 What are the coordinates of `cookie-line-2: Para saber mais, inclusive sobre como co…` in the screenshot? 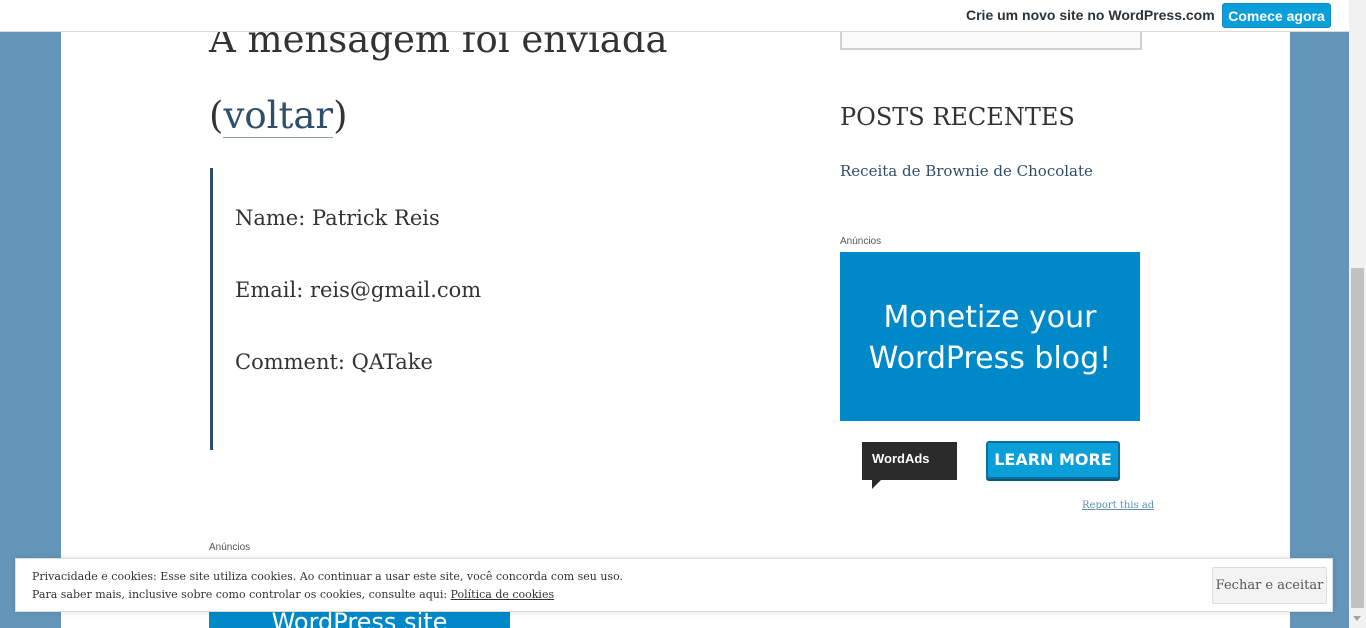 It's located at (327, 595).